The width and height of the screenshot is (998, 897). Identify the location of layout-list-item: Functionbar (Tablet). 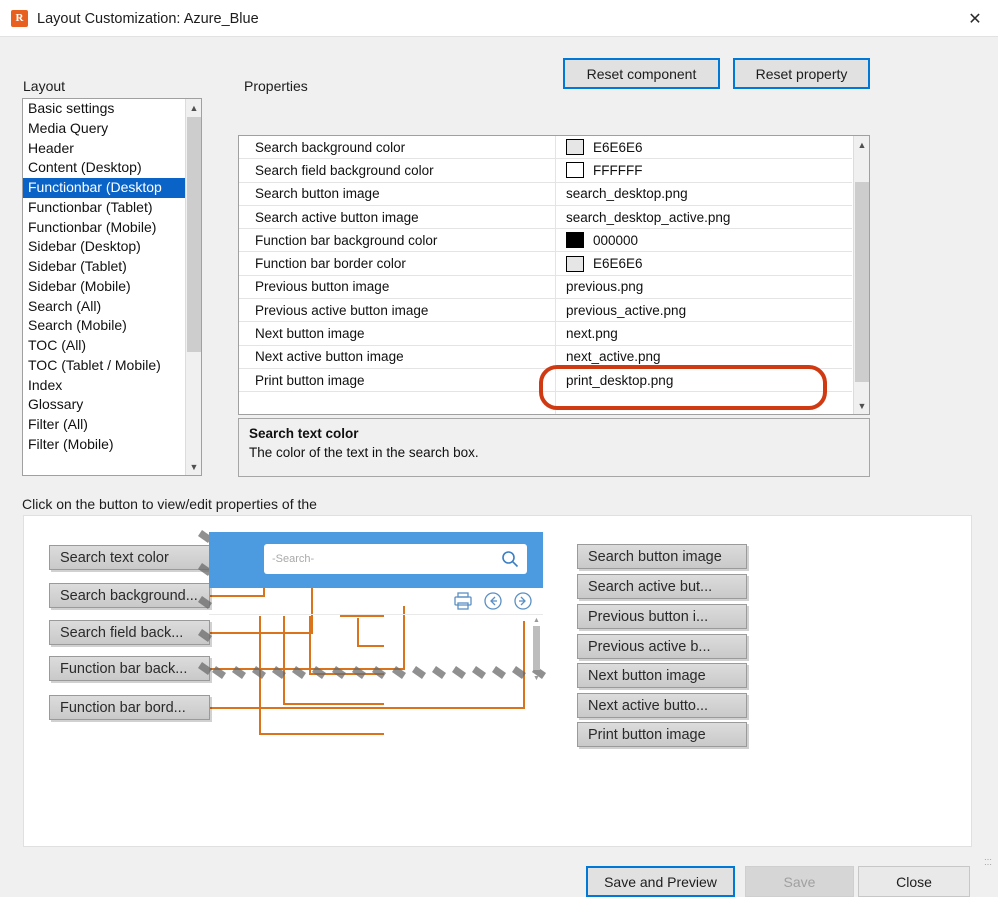
(104, 208).